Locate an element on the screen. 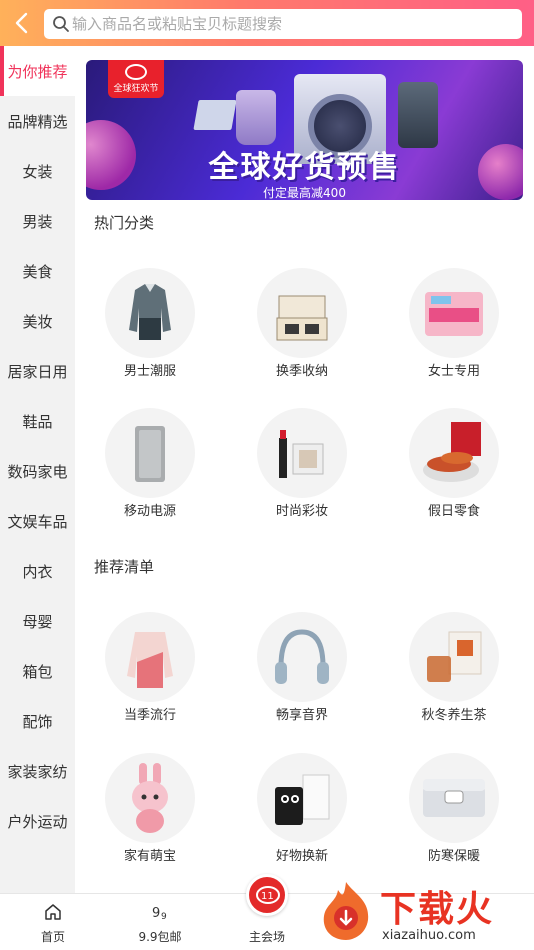 The height and width of the screenshot is (950, 534). sidebar-item-shoes: 鞋品 is located at coordinates (37, 421).